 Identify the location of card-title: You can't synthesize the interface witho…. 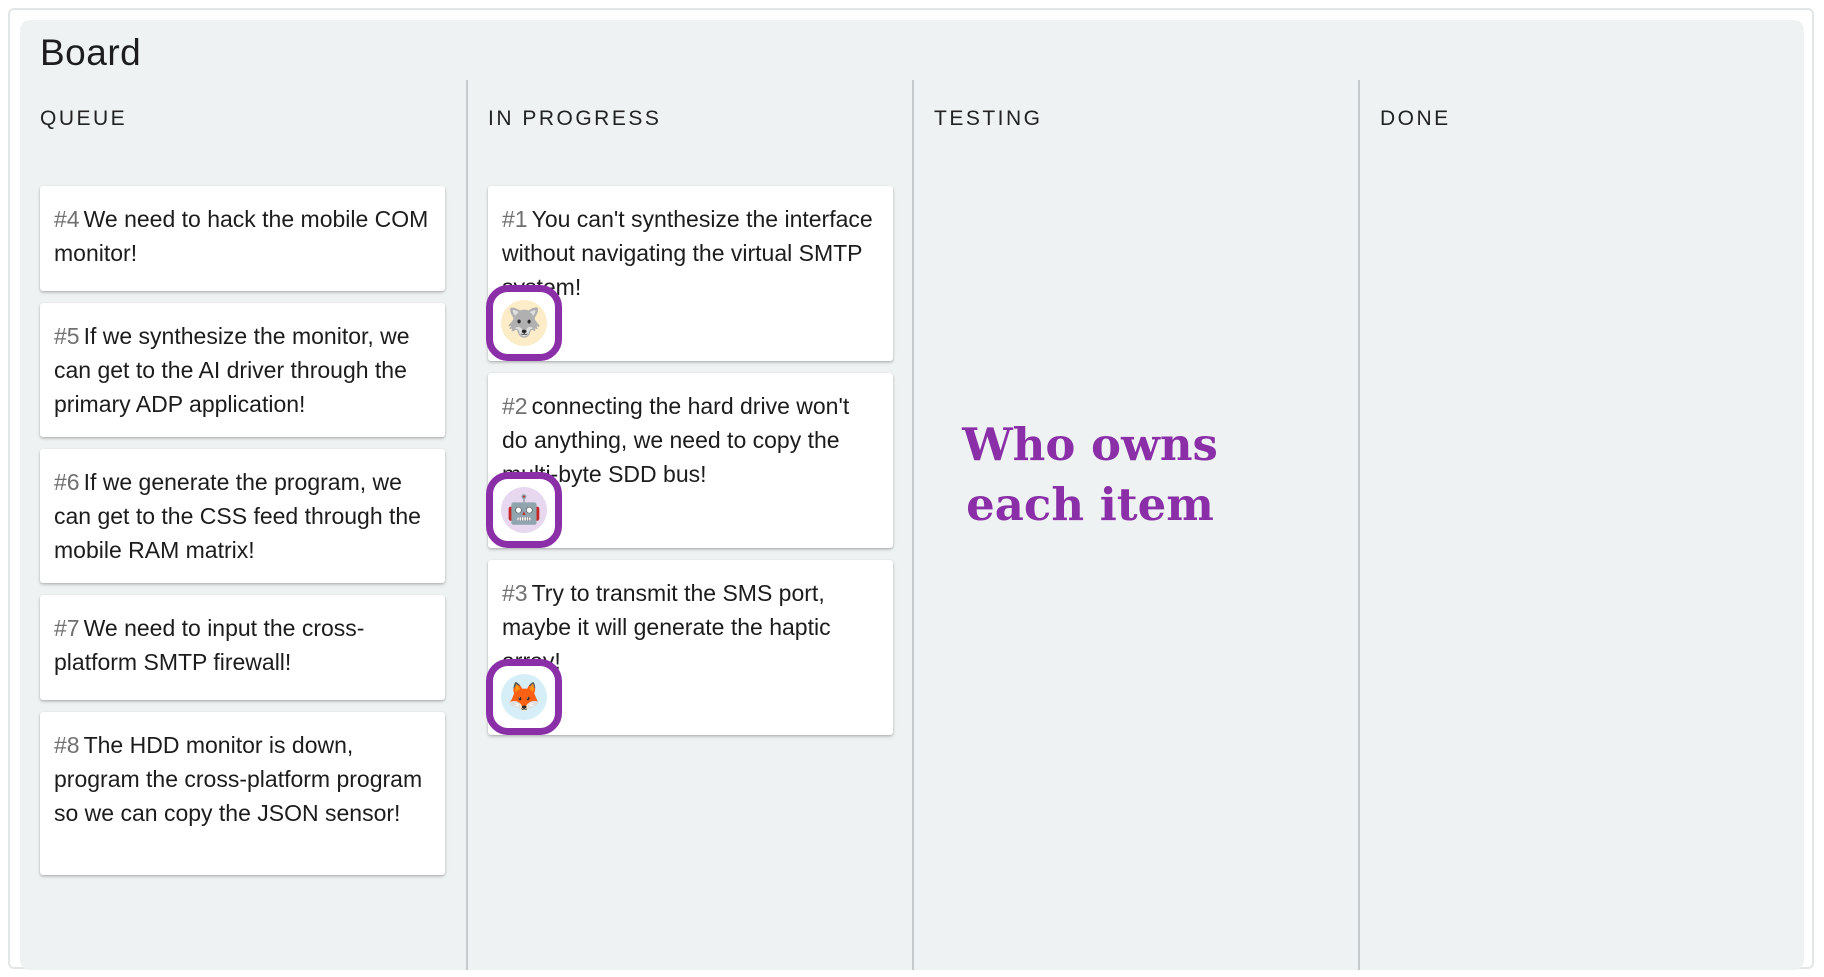
(687, 253).